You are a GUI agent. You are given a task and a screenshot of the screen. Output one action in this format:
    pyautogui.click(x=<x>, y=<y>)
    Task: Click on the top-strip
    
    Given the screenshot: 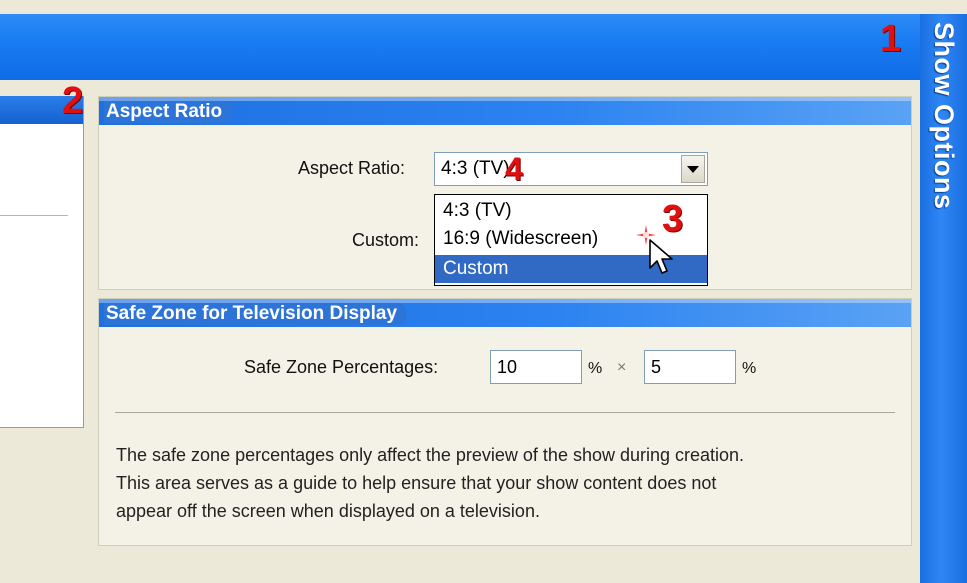 What is the action you would take?
    pyautogui.click(x=460, y=7)
    